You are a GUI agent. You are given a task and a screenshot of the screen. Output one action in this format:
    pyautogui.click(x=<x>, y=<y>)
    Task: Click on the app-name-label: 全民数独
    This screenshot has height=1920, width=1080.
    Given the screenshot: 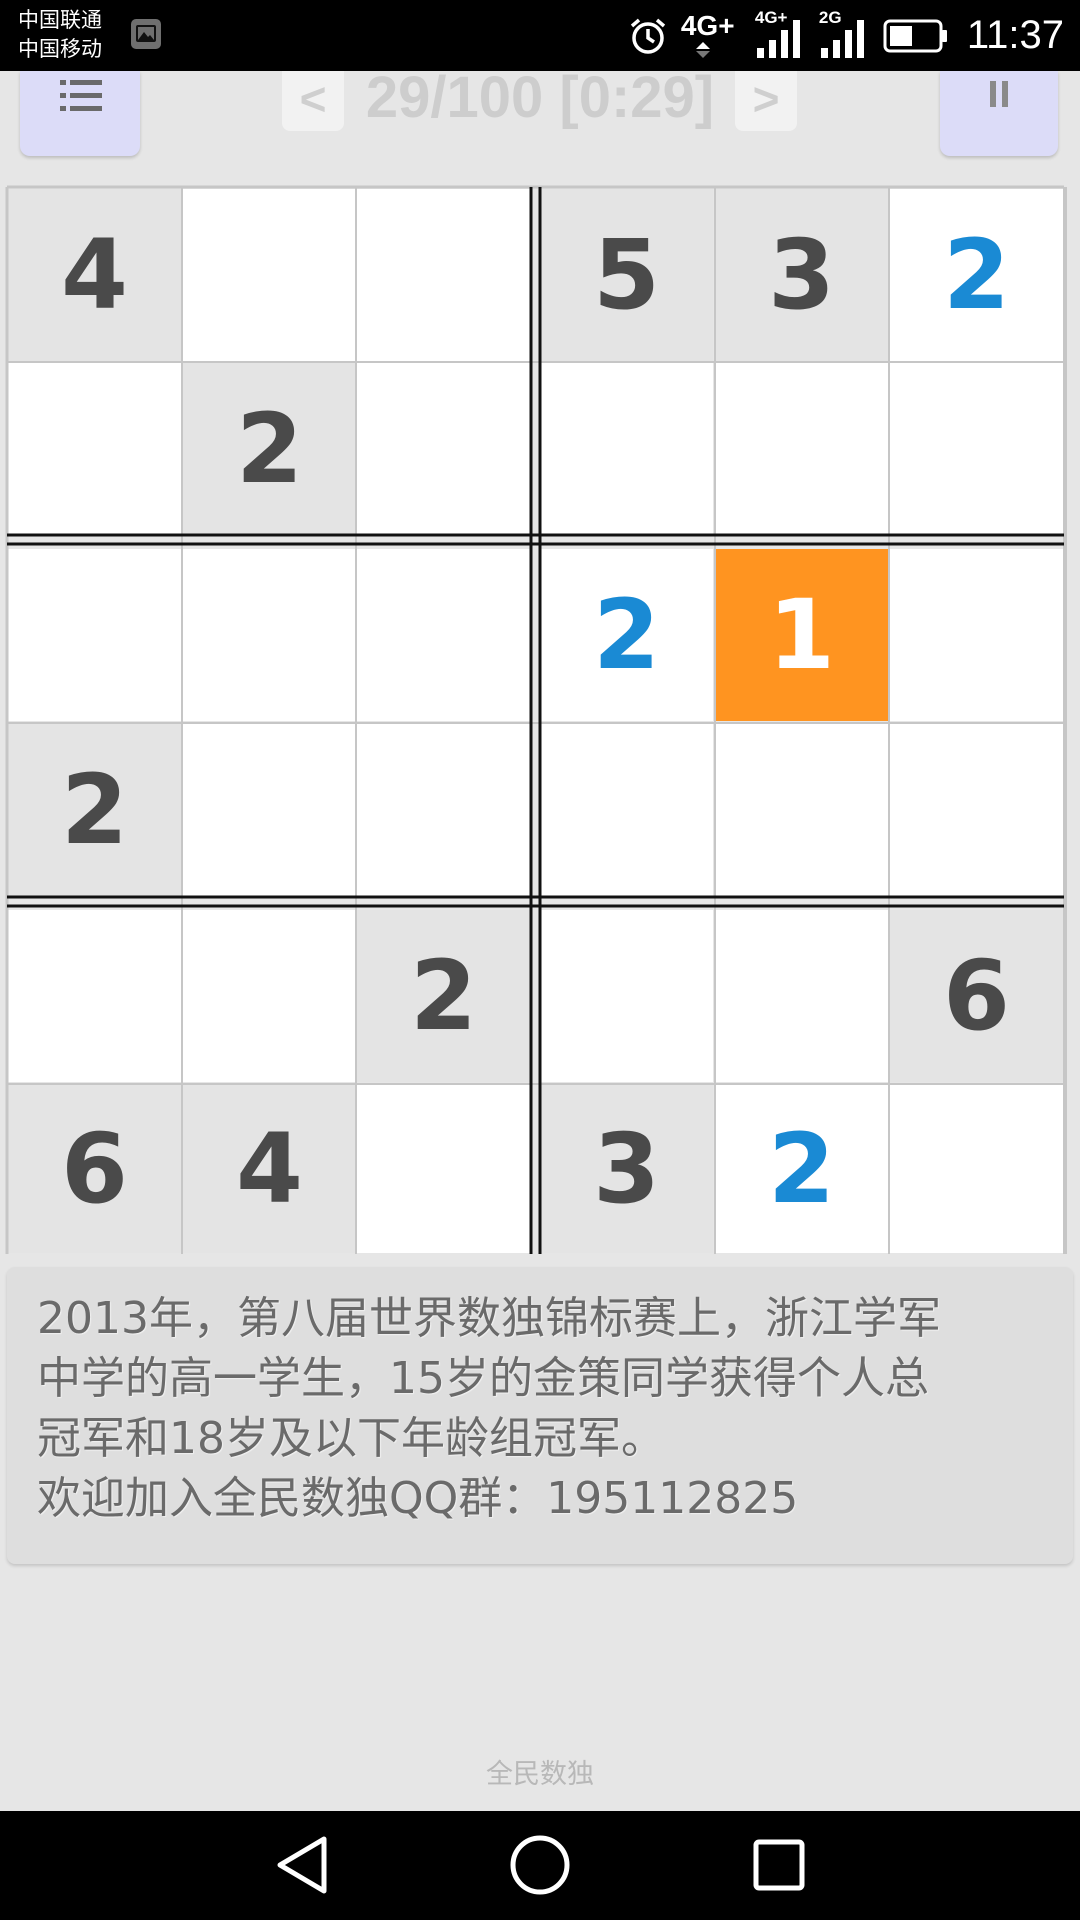 What is the action you would take?
    pyautogui.click(x=540, y=1774)
    